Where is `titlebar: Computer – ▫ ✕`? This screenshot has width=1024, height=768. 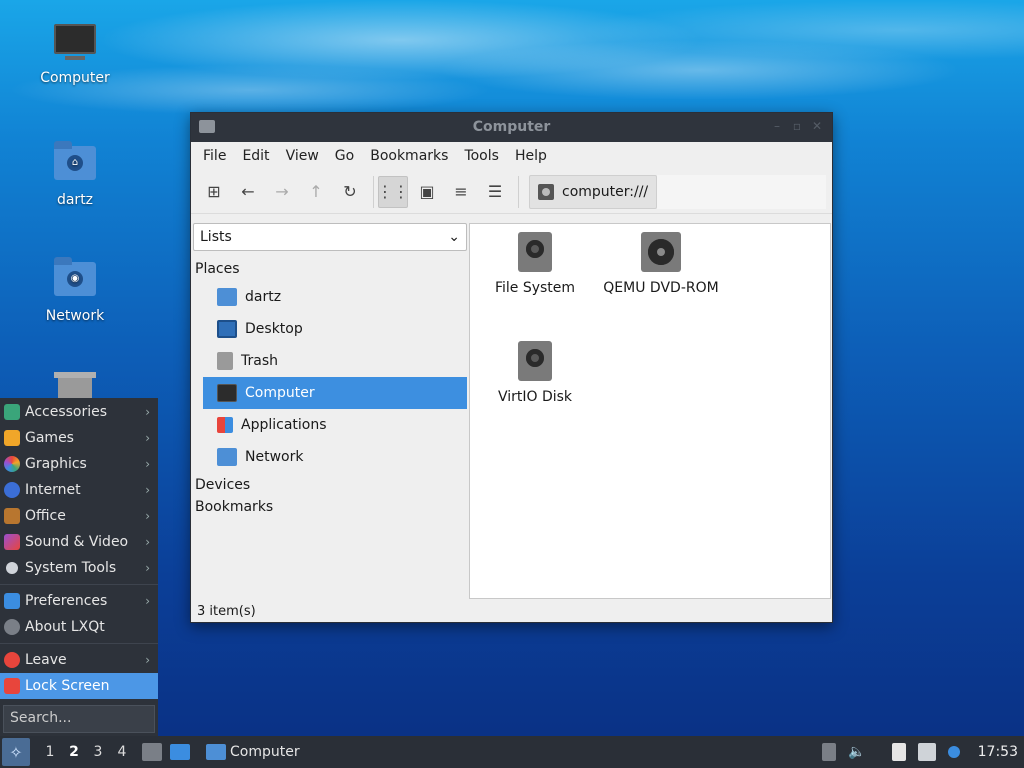 titlebar: Computer – ▫ ✕ is located at coordinates (511, 127).